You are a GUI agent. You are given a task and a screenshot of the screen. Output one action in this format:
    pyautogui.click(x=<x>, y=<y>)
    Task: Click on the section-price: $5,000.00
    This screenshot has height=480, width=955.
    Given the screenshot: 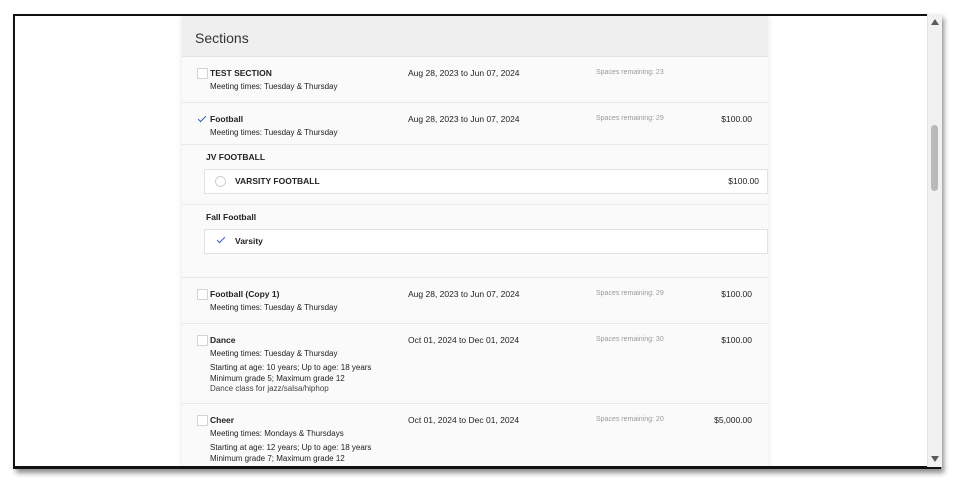 What is the action you would take?
    pyautogui.click(x=733, y=420)
    